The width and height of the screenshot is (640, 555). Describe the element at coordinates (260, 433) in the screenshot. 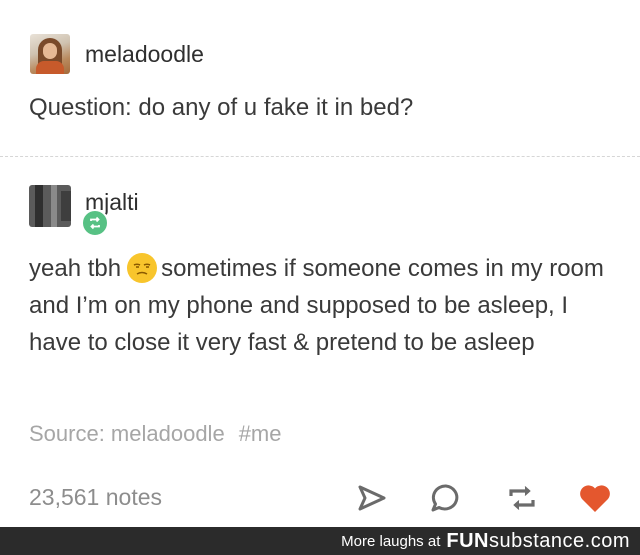

I see `post-tag: #me` at that location.